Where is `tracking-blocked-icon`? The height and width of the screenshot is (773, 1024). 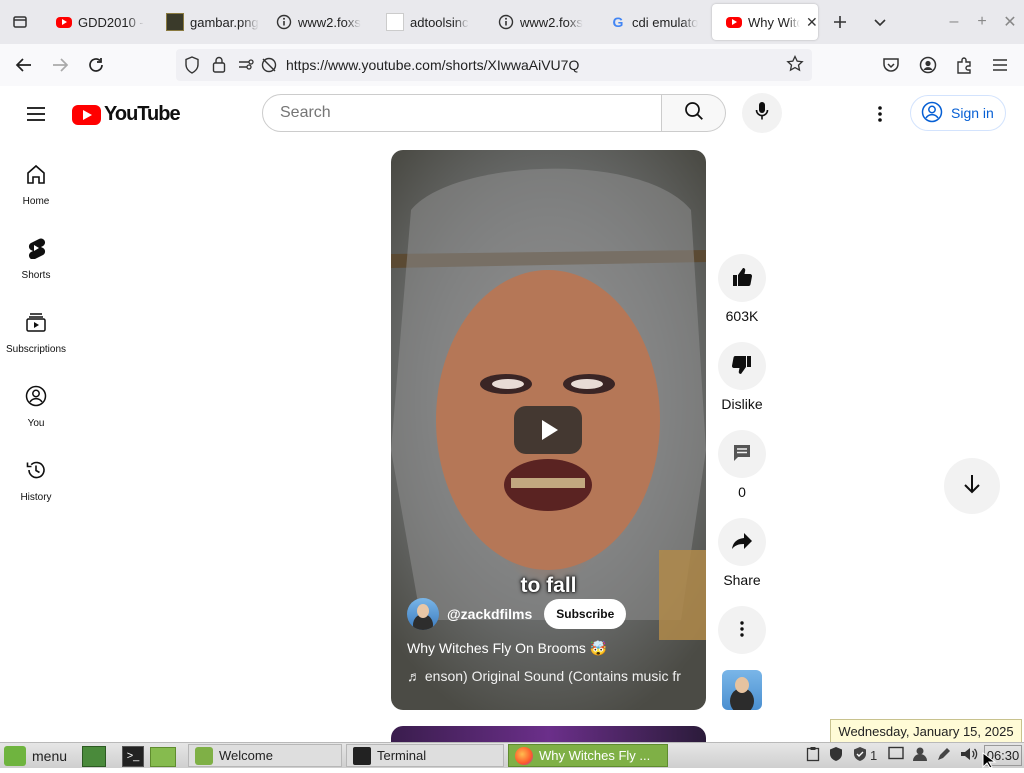 tracking-blocked-icon is located at coordinates (269, 67).